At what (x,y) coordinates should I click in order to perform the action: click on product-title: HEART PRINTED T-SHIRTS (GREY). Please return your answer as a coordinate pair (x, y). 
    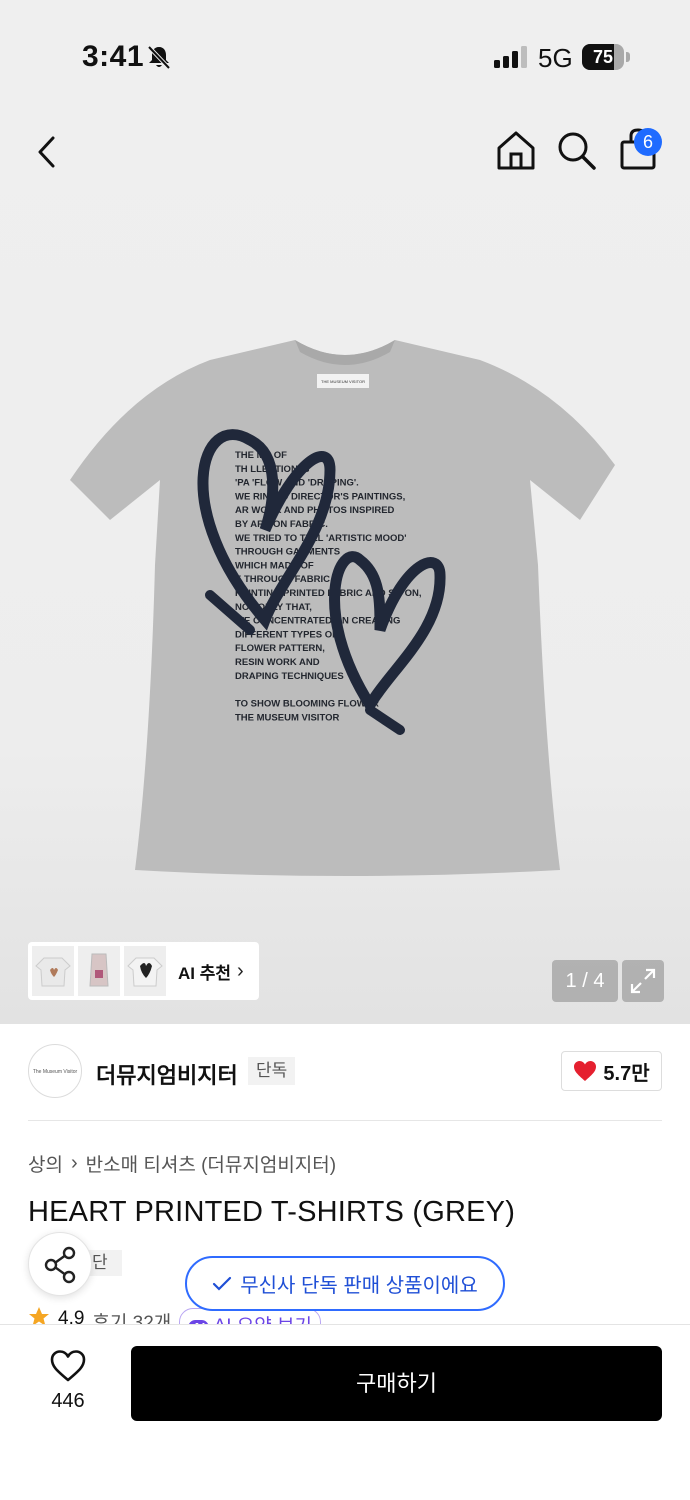
    Looking at the image, I should click on (272, 1212).